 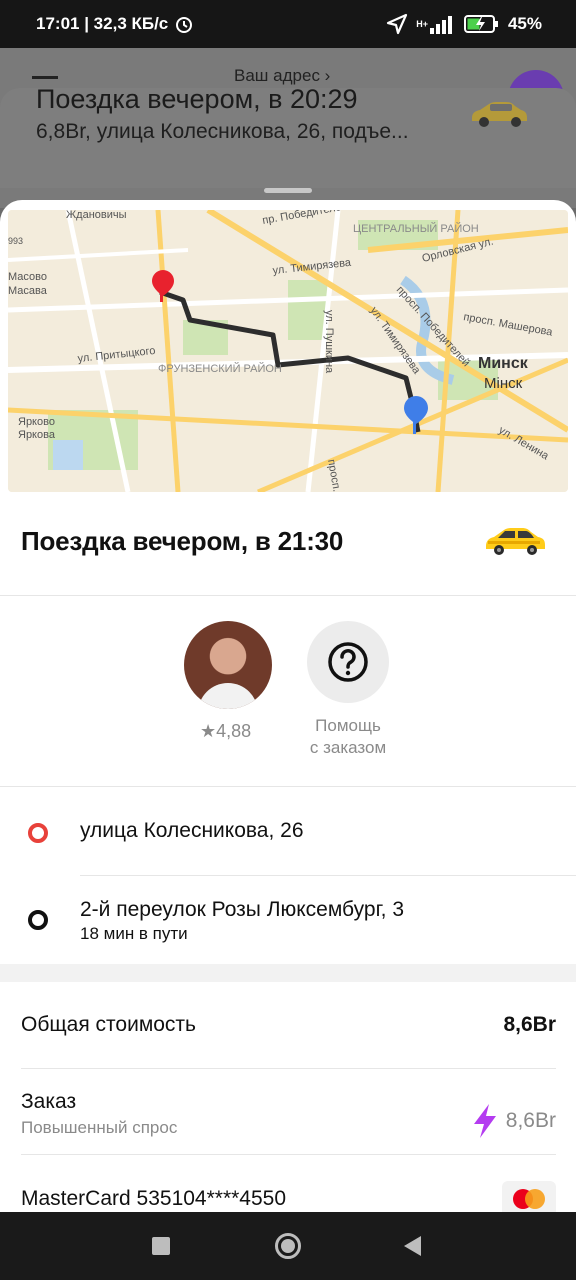 I want to click on surge-lightning-icon, so click(x=484, y=1121).